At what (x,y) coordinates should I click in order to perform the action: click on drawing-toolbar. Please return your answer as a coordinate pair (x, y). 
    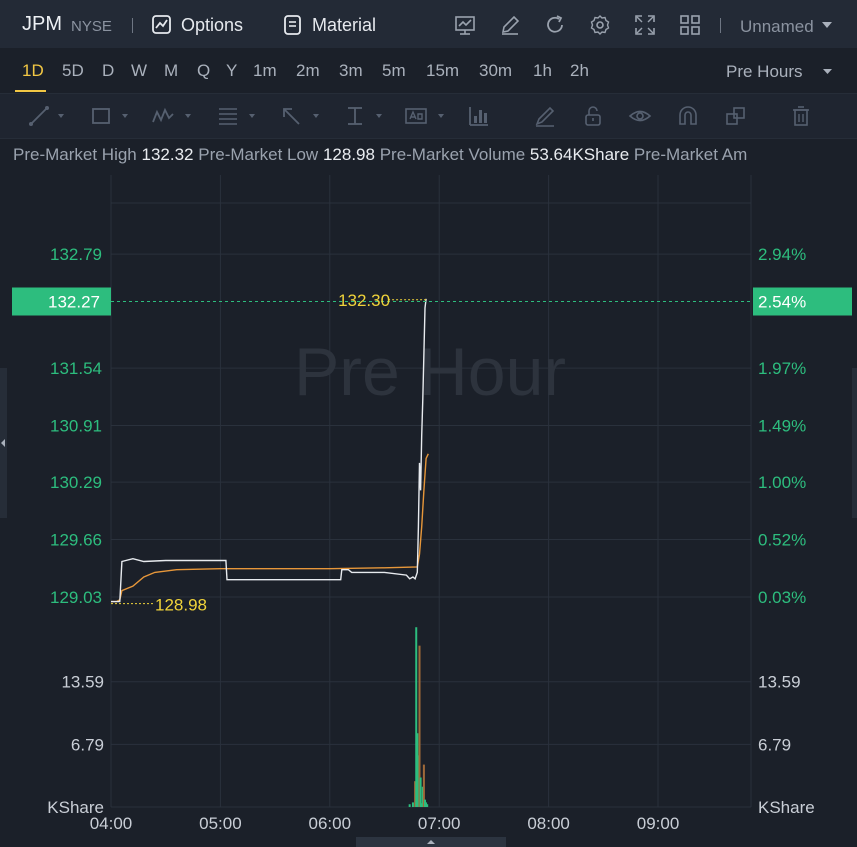
    Looking at the image, I should click on (428, 116).